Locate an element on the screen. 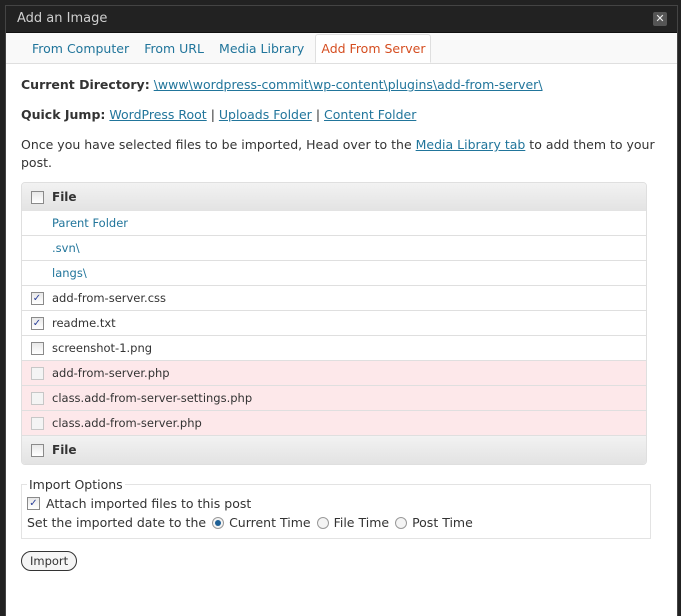 The width and height of the screenshot is (681, 616). attach-files-label: Attach imported files to this post is located at coordinates (149, 503).